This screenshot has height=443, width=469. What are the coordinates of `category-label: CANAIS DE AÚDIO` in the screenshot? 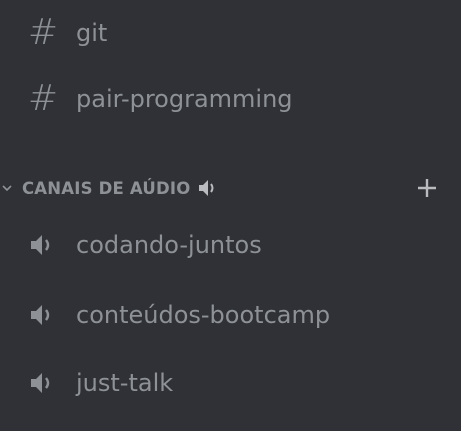 It's located at (106, 188).